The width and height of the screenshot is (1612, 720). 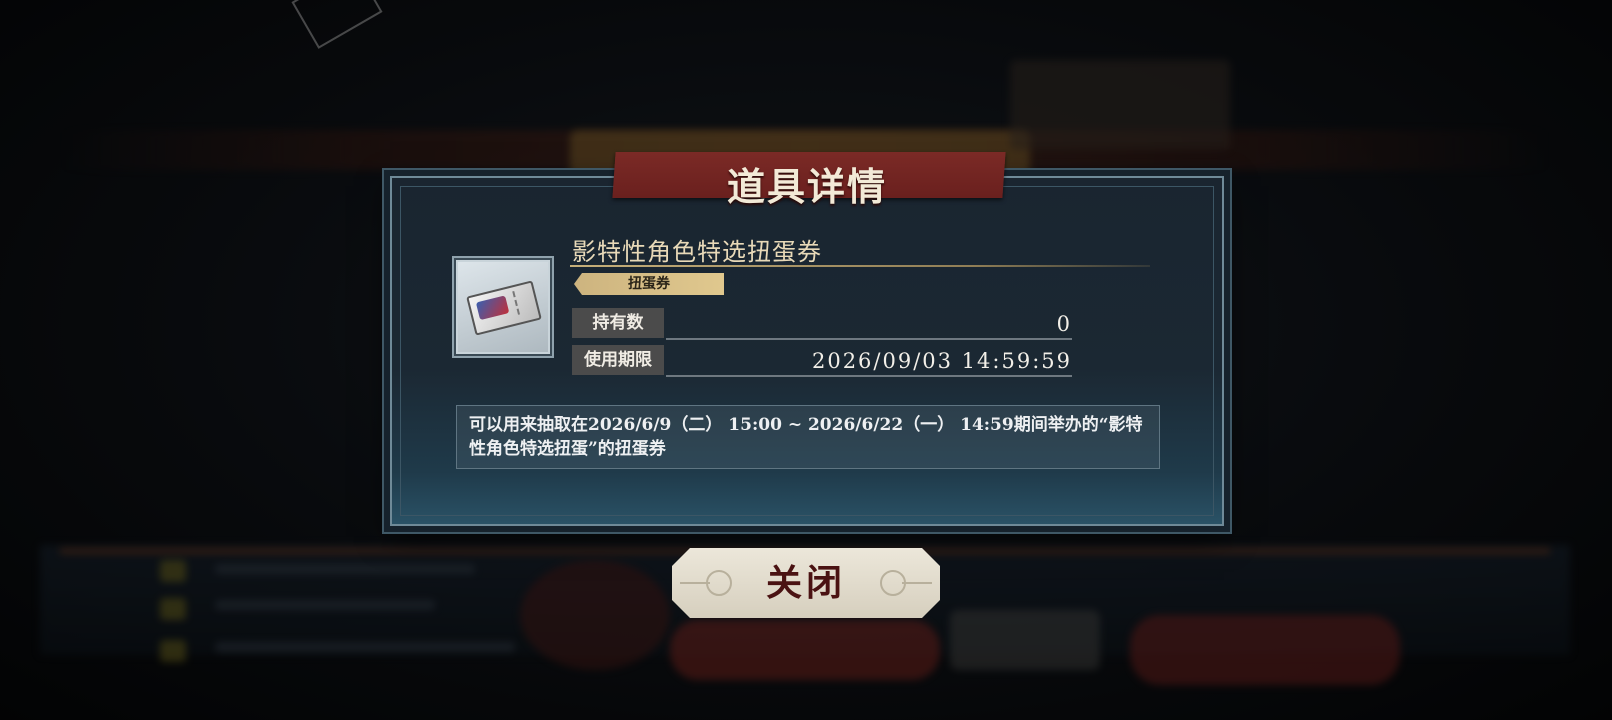 I want to click on gacha-ticket-icon, so click(x=504, y=308).